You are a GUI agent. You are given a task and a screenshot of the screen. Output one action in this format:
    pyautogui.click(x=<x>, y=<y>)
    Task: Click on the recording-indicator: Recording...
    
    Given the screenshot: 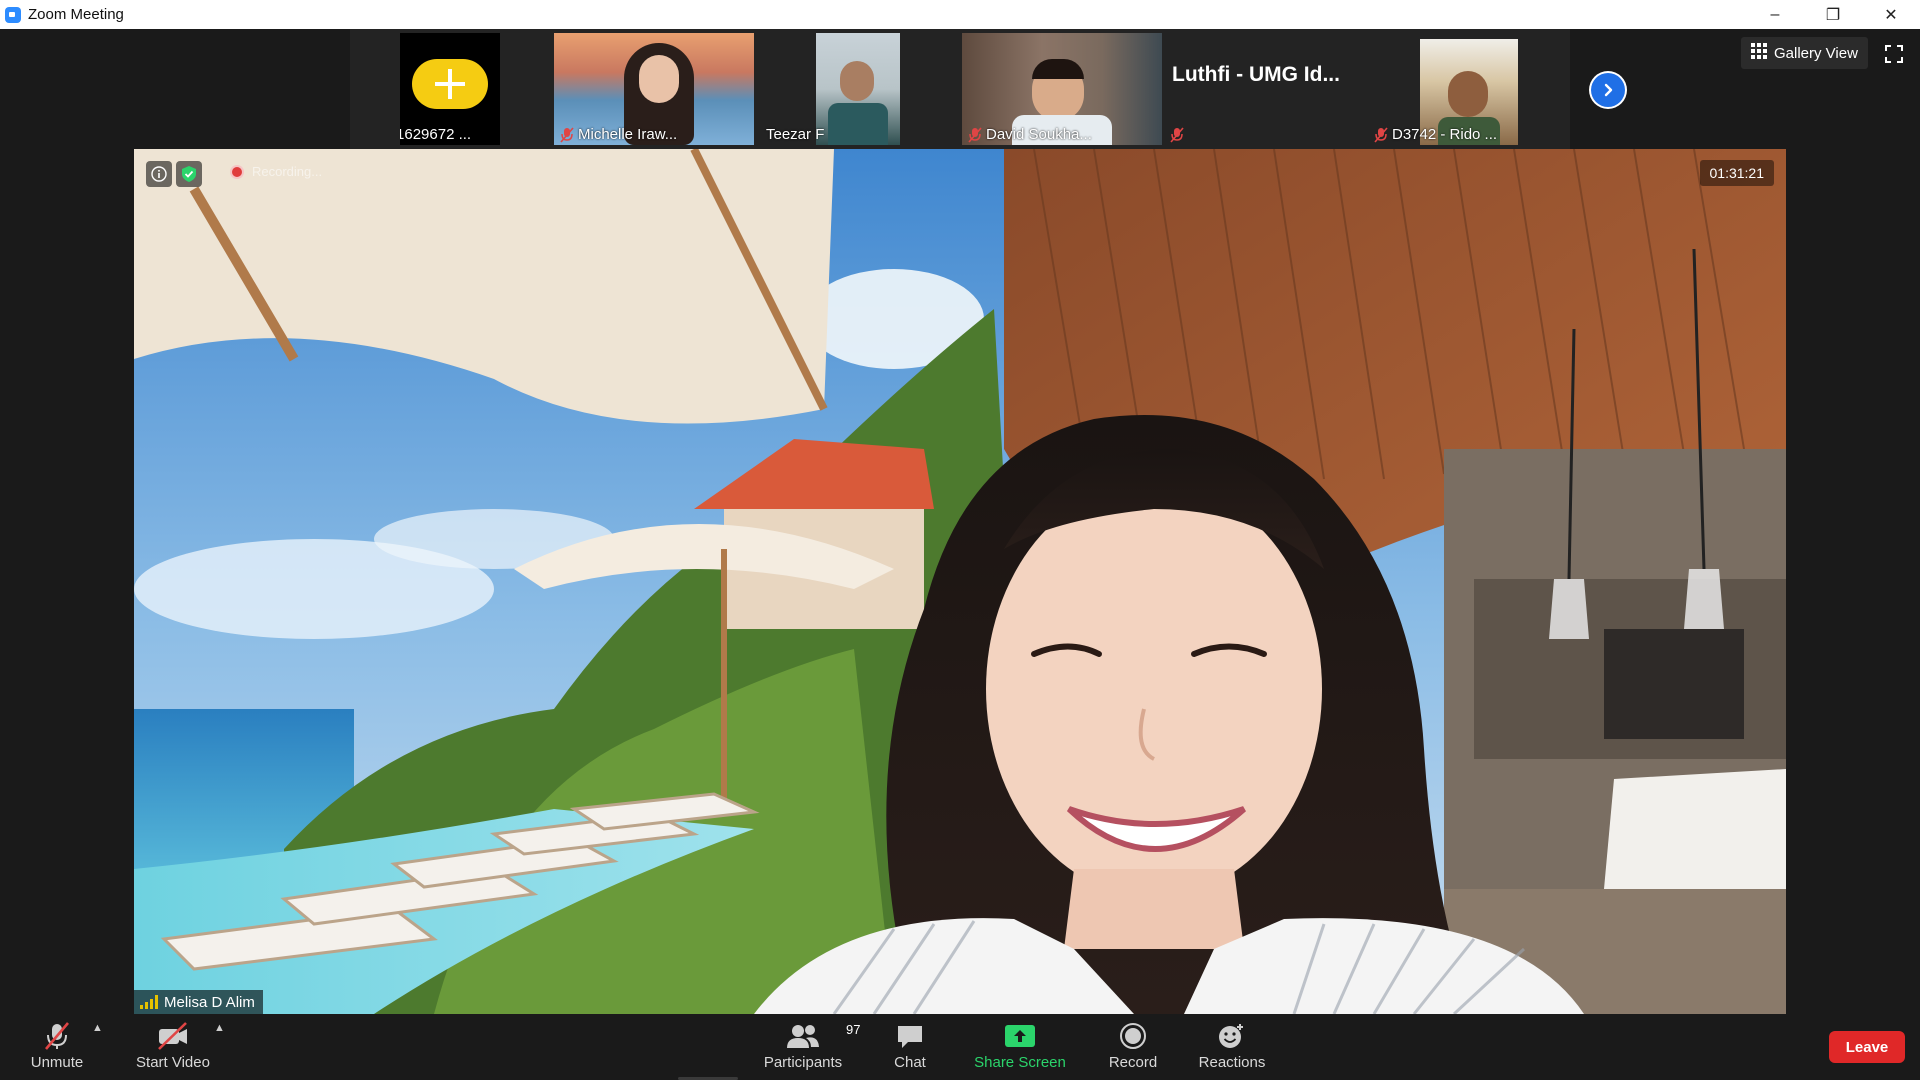 What is the action you would take?
    pyautogui.click(x=276, y=171)
    